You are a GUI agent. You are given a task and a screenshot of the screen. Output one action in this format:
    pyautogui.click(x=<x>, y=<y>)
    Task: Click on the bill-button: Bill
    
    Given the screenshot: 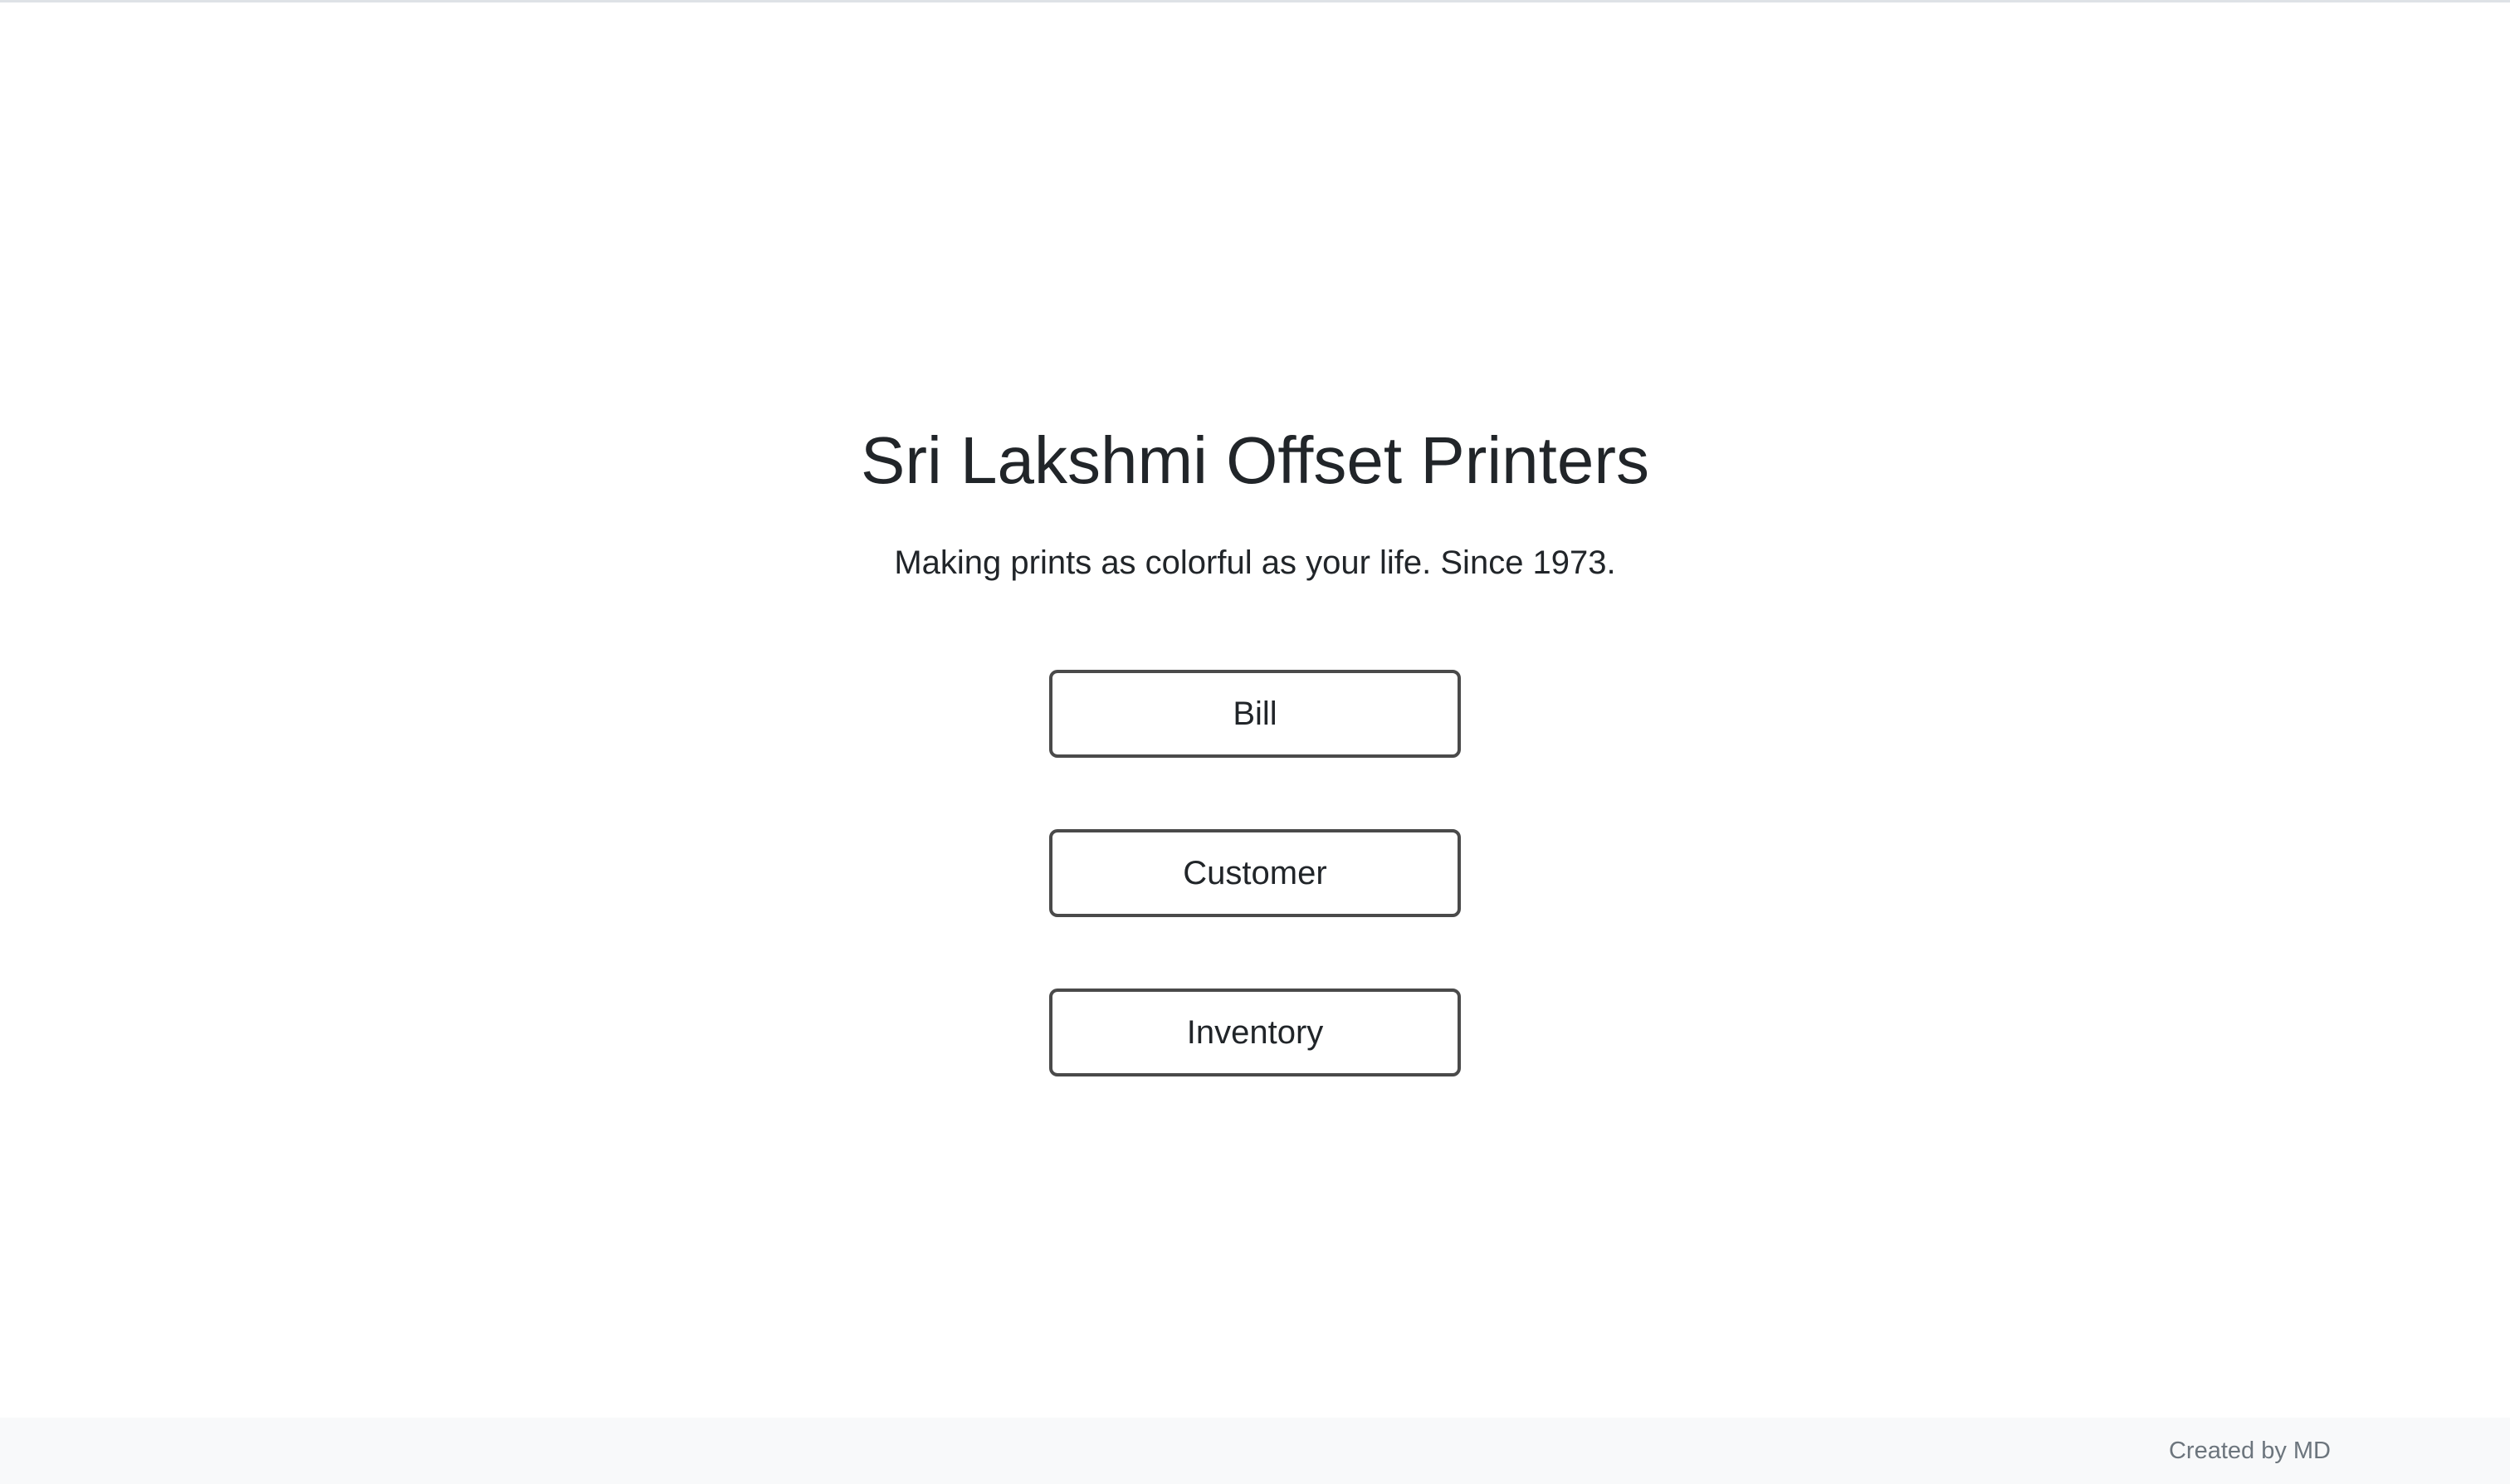 What is the action you would take?
    pyautogui.click(x=1255, y=714)
    